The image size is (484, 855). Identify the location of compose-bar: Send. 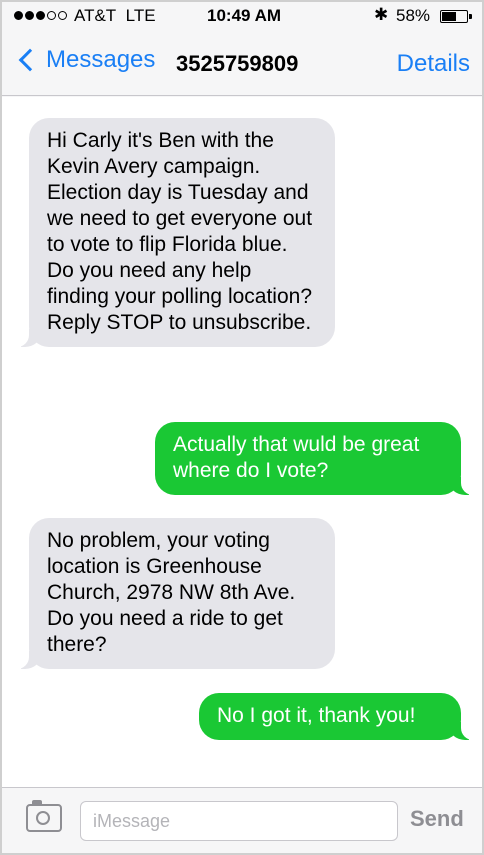
(242, 820).